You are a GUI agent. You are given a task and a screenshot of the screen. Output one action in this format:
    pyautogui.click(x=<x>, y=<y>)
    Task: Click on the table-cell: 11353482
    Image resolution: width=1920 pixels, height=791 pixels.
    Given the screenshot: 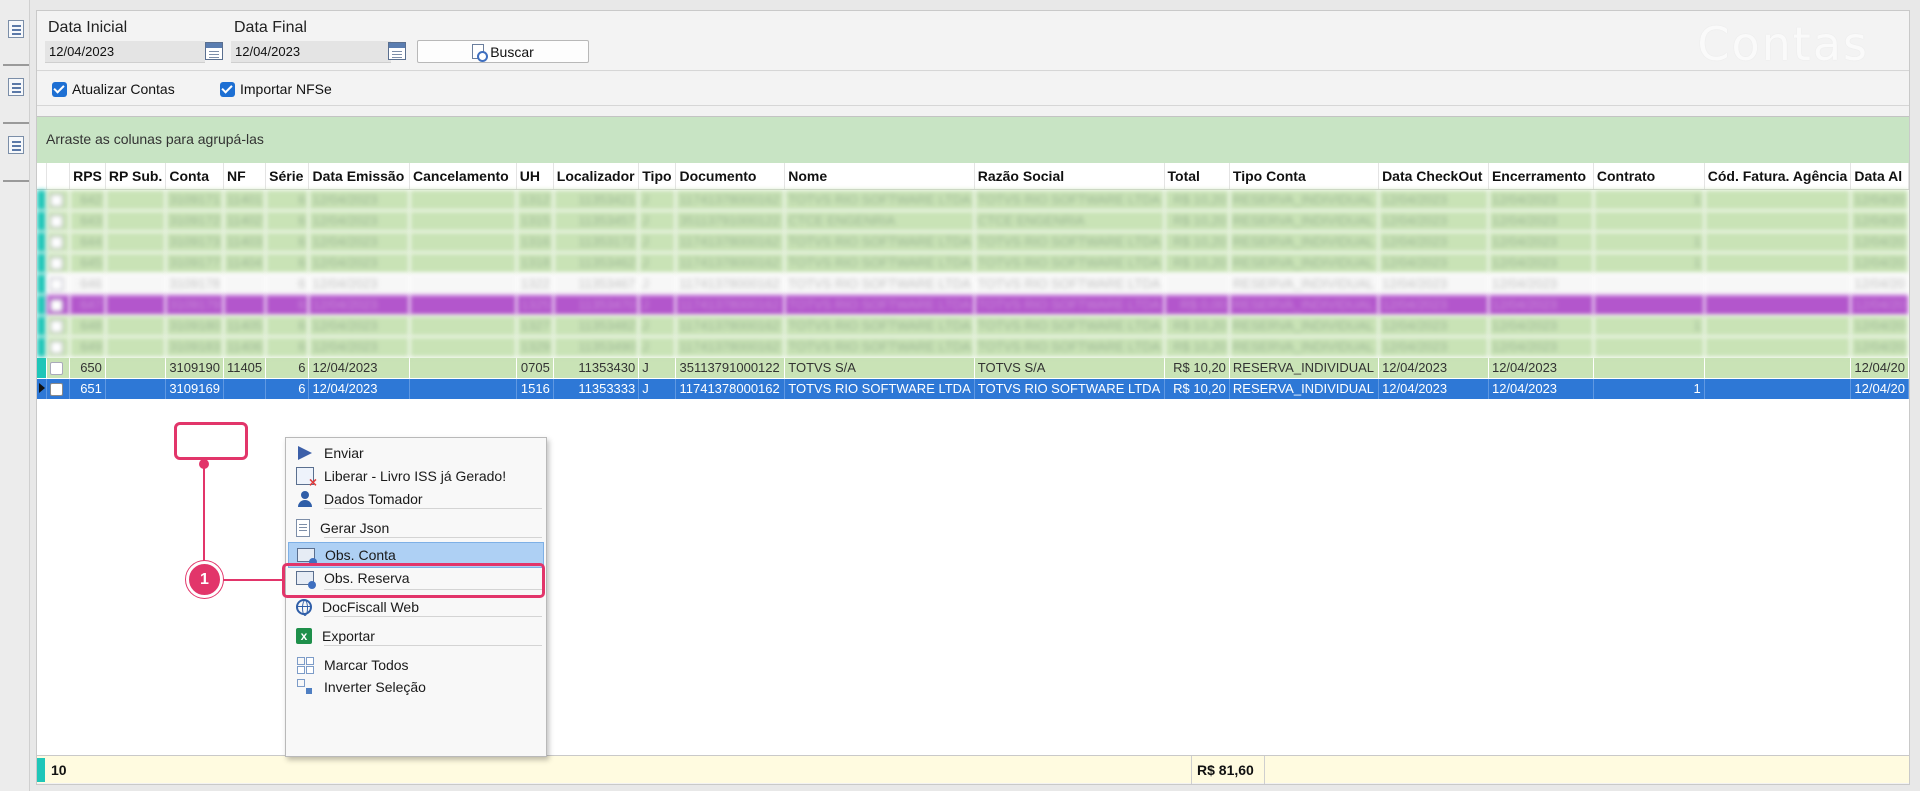 What is the action you would take?
    pyautogui.click(x=596, y=326)
    